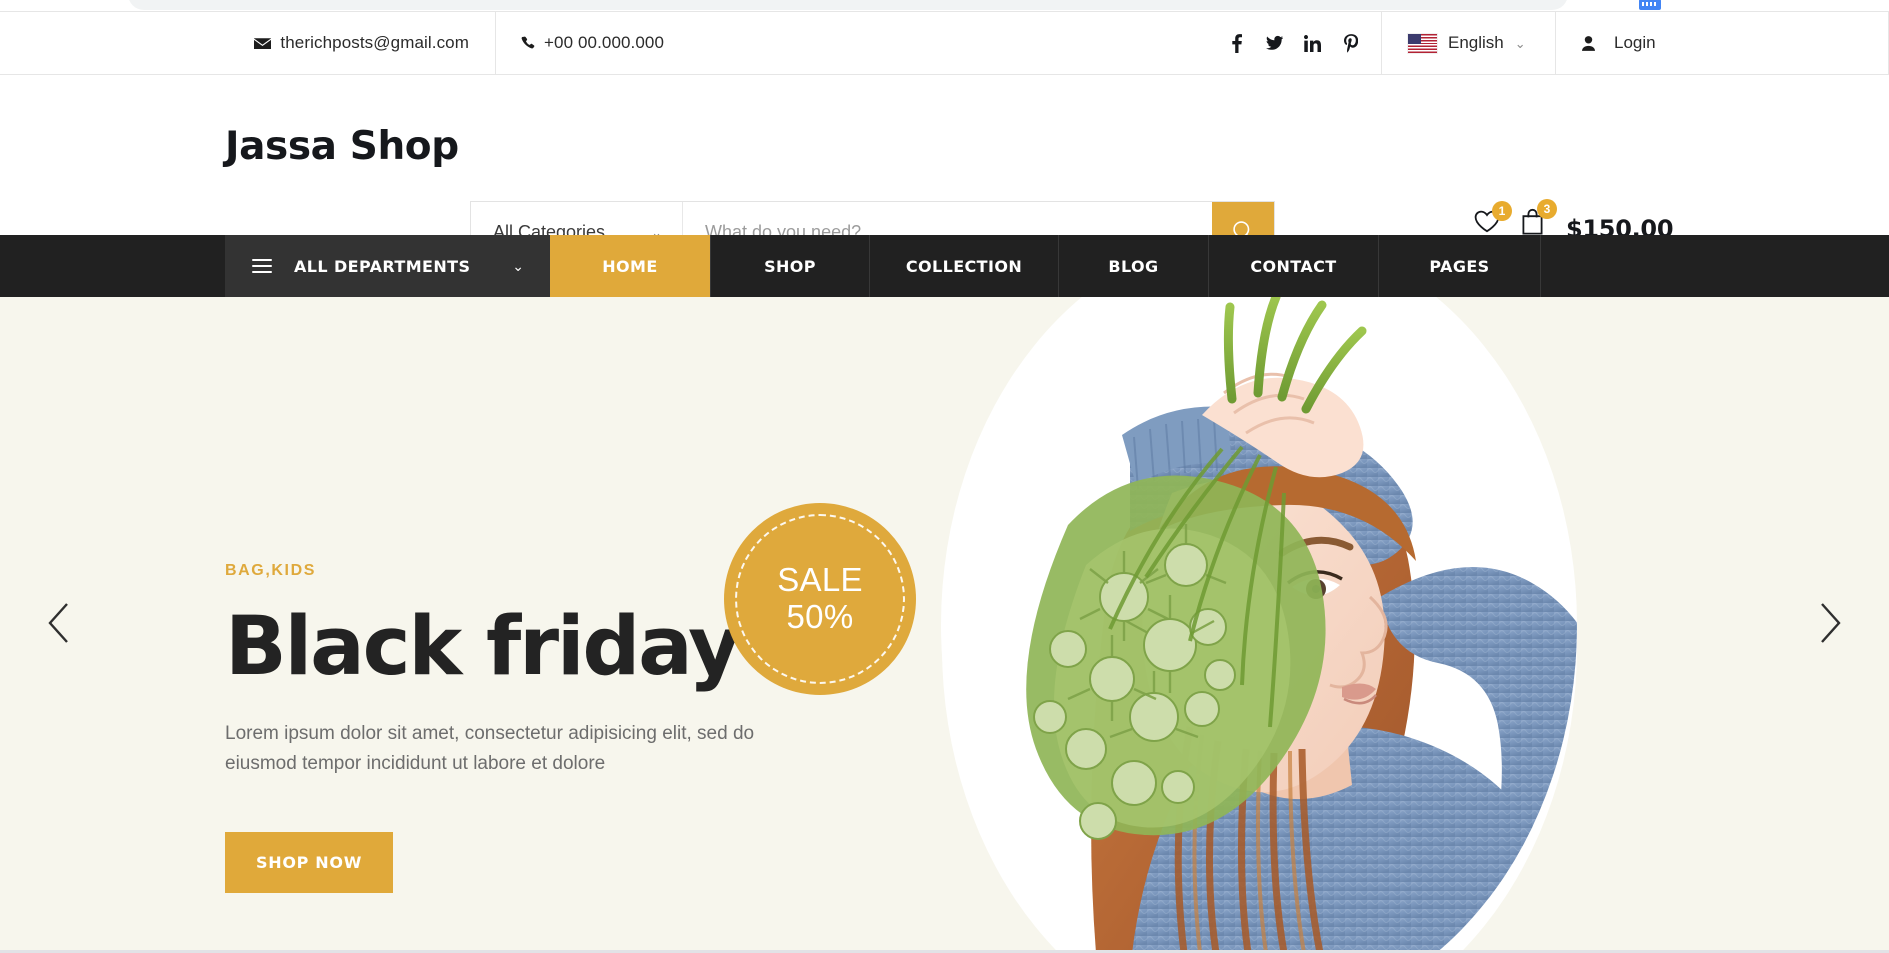 The width and height of the screenshot is (1889, 953). Describe the element at coordinates (1502, 211) in the screenshot. I see `wishlist-count-badge: 1` at that location.